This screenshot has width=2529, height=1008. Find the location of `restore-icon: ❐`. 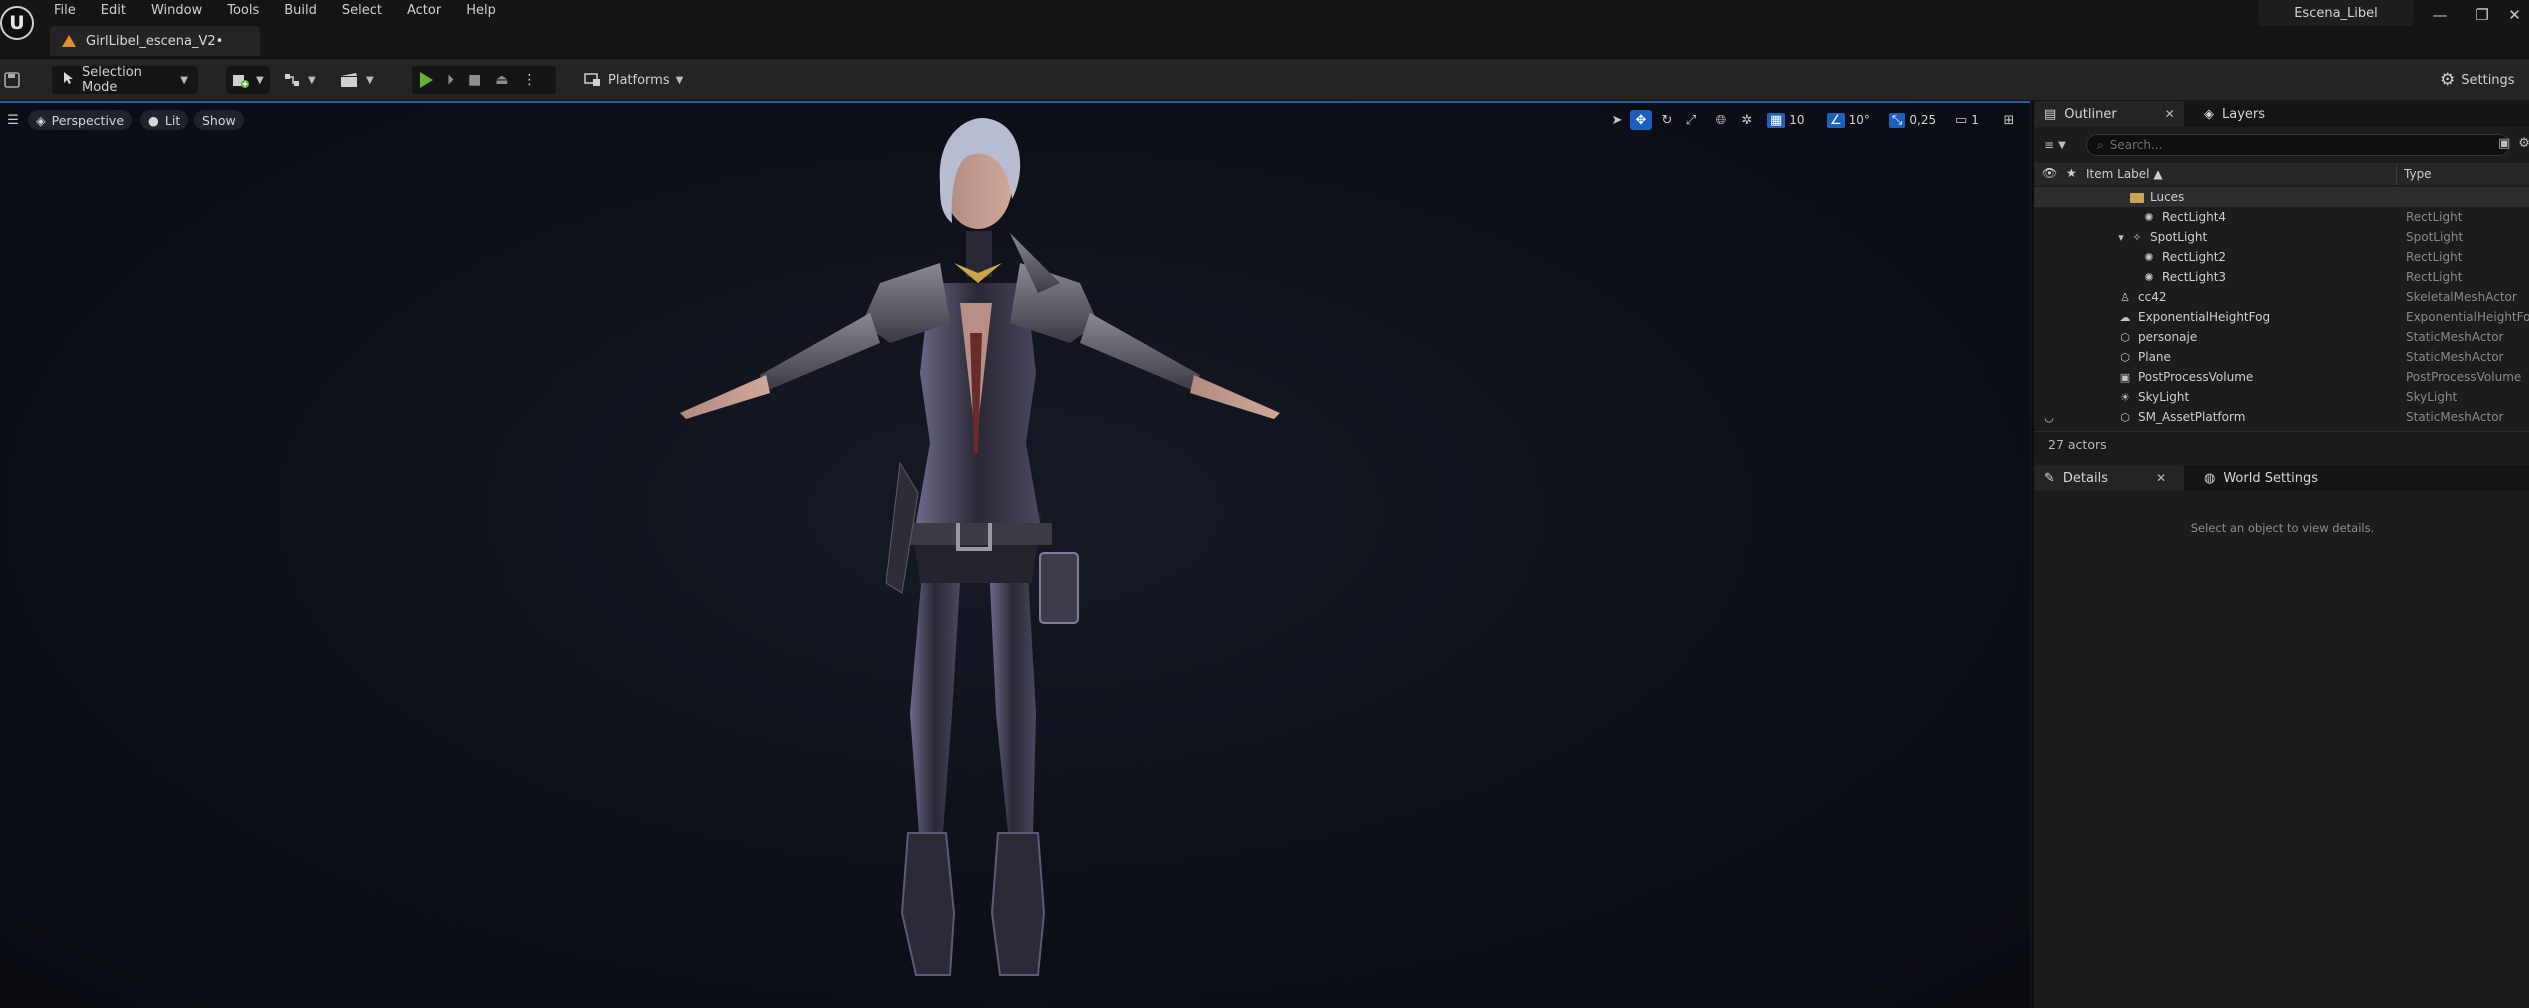

restore-icon: ❐ is located at coordinates (2482, 15).